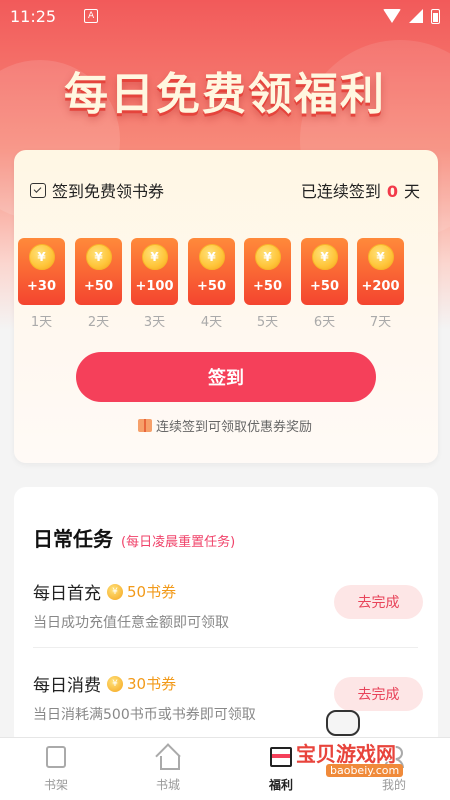 The width and height of the screenshot is (450, 800). I want to click on watermark: 宝贝游戏网 baobeiy.com, so click(356, 745).